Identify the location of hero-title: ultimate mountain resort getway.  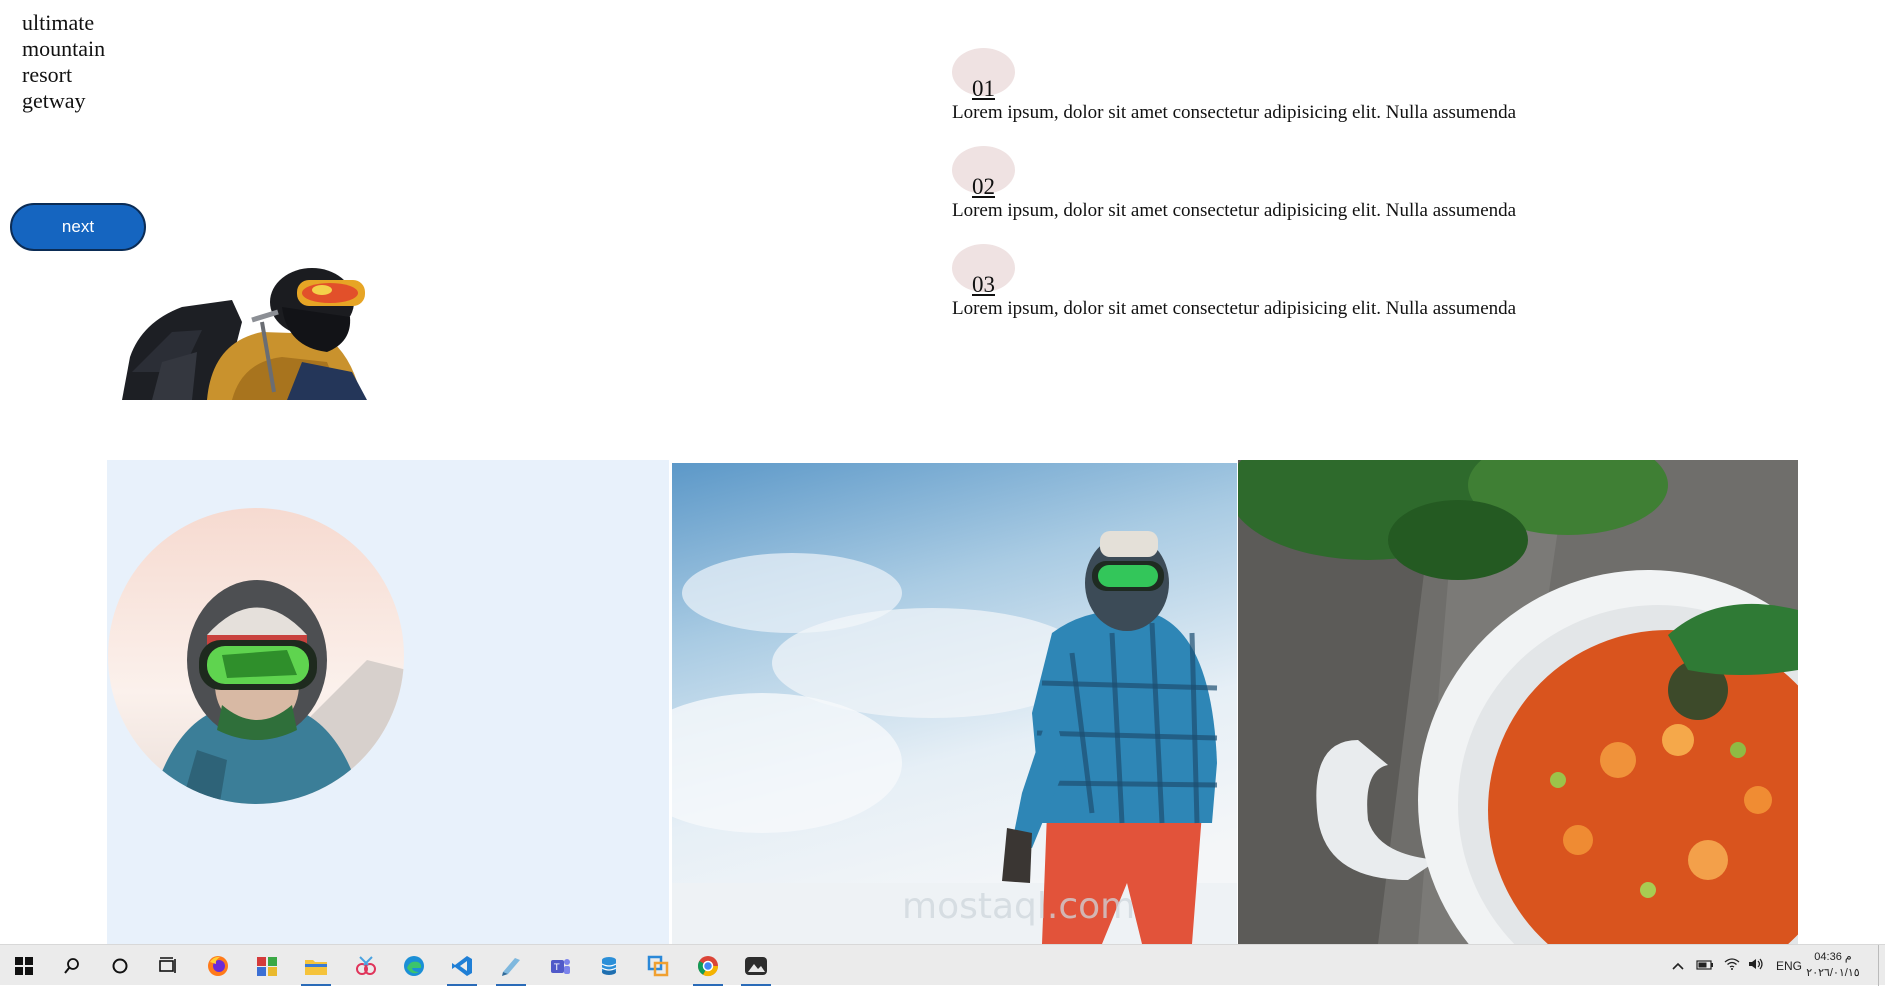
(63, 62).